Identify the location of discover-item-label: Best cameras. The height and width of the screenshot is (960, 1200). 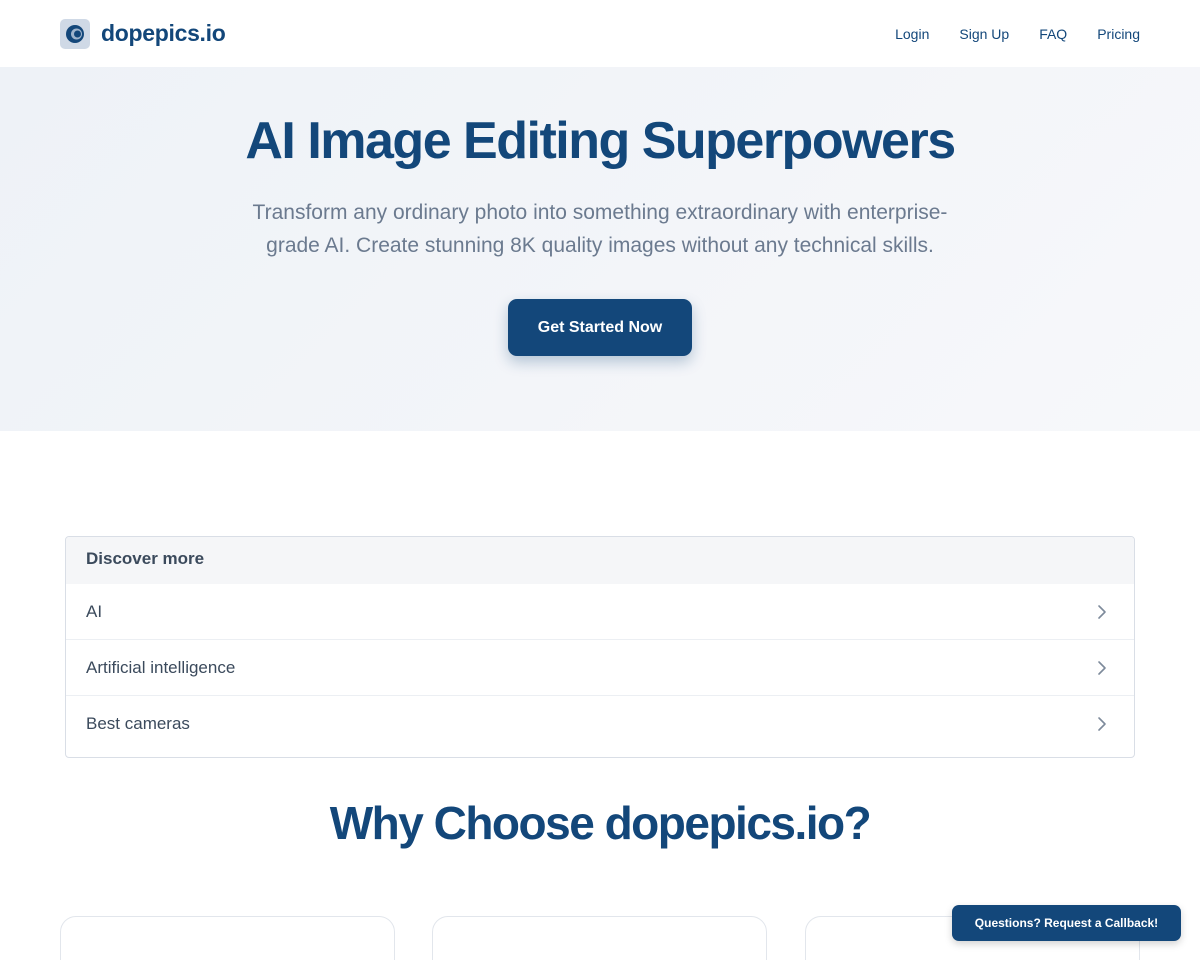
(138, 723).